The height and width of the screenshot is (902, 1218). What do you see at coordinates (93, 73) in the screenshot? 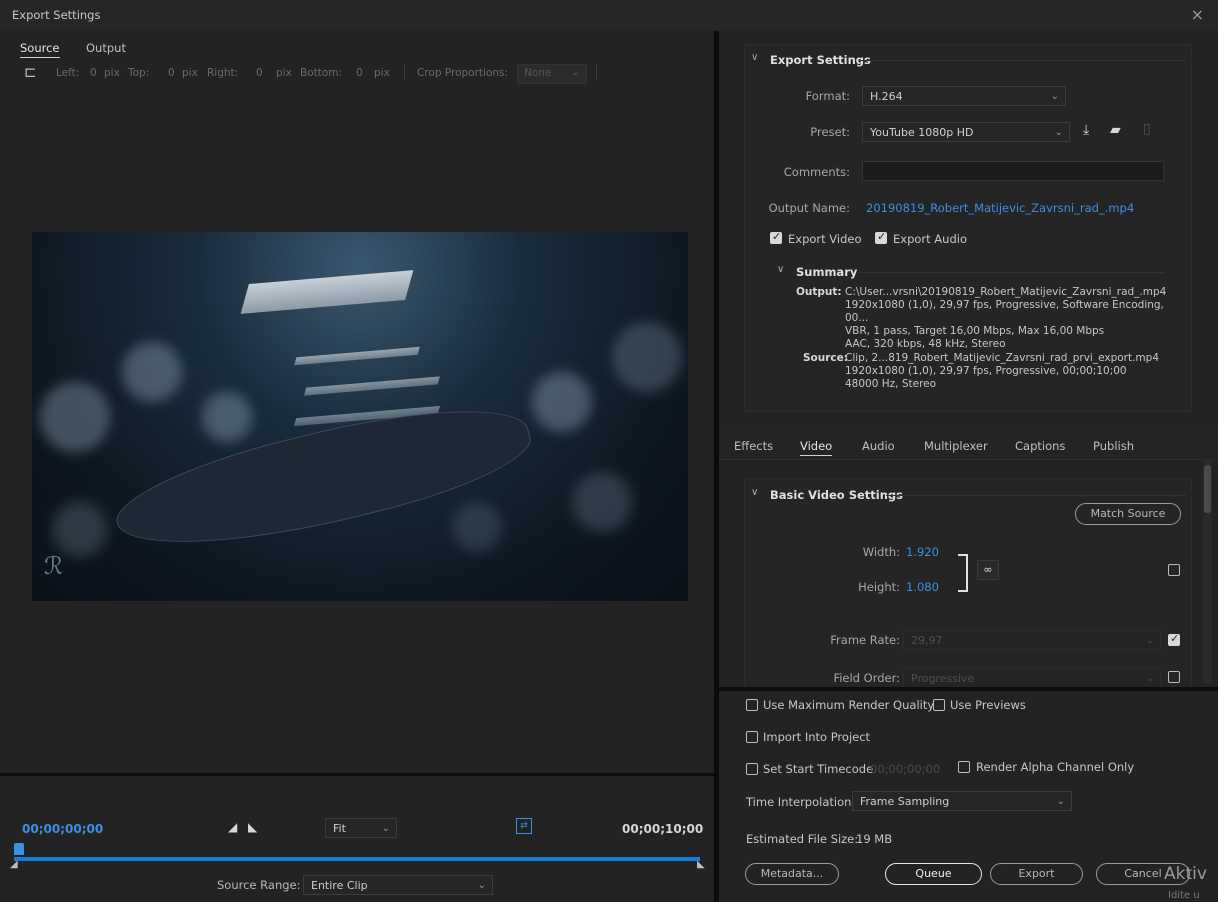
I see `crop-left-value: 0` at bounding box center [93, 73].